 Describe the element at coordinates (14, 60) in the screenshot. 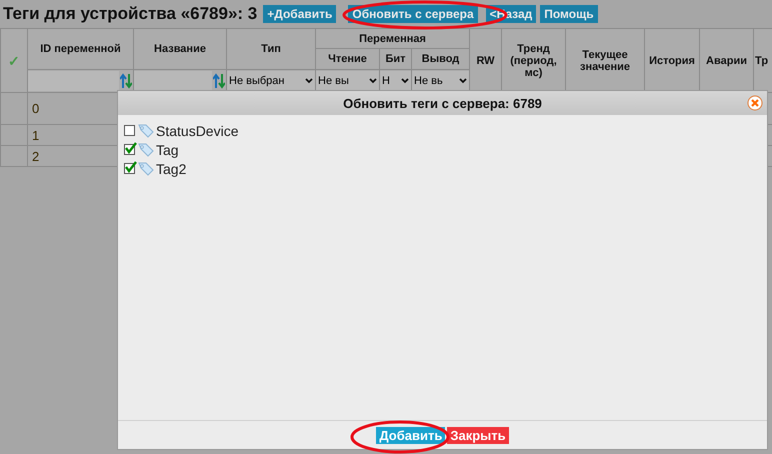

I see `check-icon: ✓` at that location.